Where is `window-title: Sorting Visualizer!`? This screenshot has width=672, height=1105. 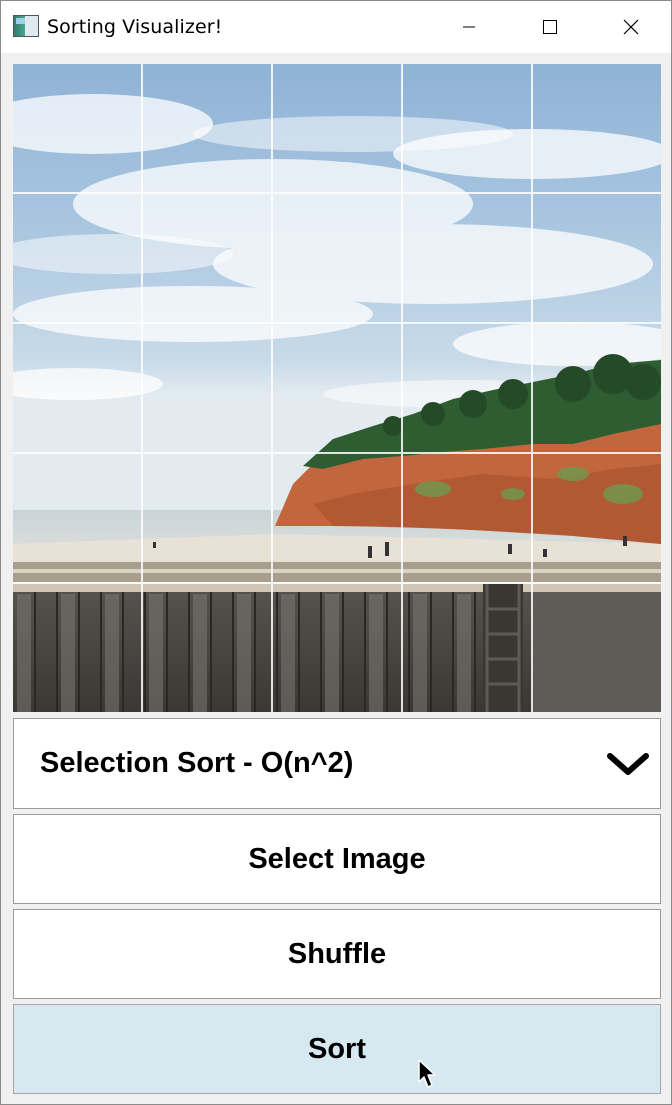
window-title: Sorting Visualizer! is located at coordinates (135, 27).